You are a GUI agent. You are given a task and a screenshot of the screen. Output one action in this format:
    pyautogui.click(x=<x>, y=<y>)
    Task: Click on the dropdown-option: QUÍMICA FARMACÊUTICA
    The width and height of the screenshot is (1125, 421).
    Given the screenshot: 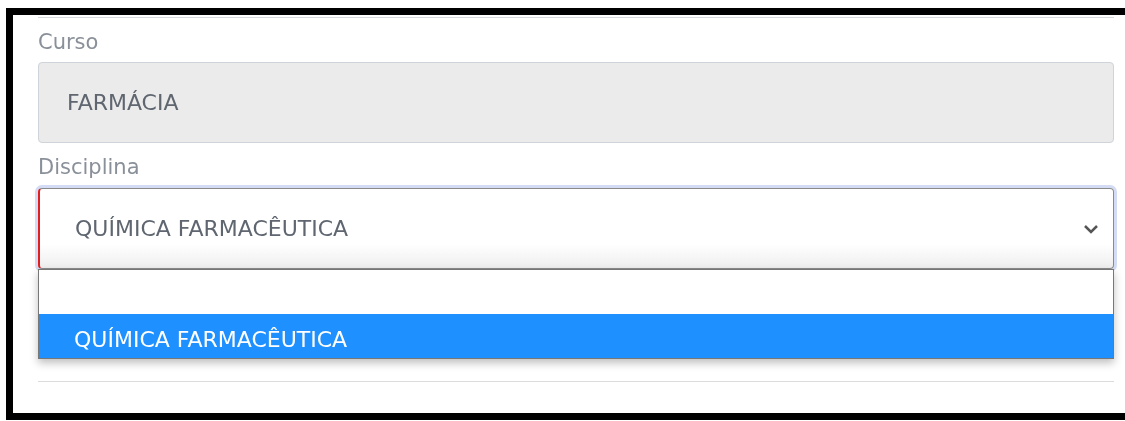 What is the action you would take?
    pyautogui.click(x=576, y=336)
    